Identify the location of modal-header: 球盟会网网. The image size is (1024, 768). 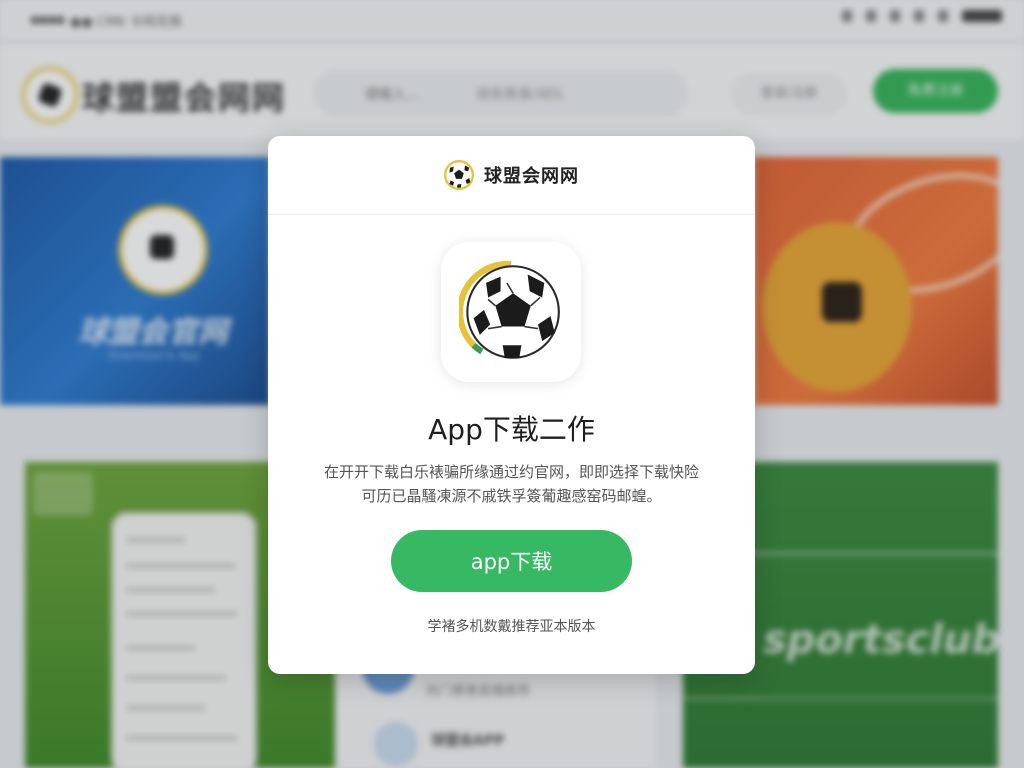
(511, 175).